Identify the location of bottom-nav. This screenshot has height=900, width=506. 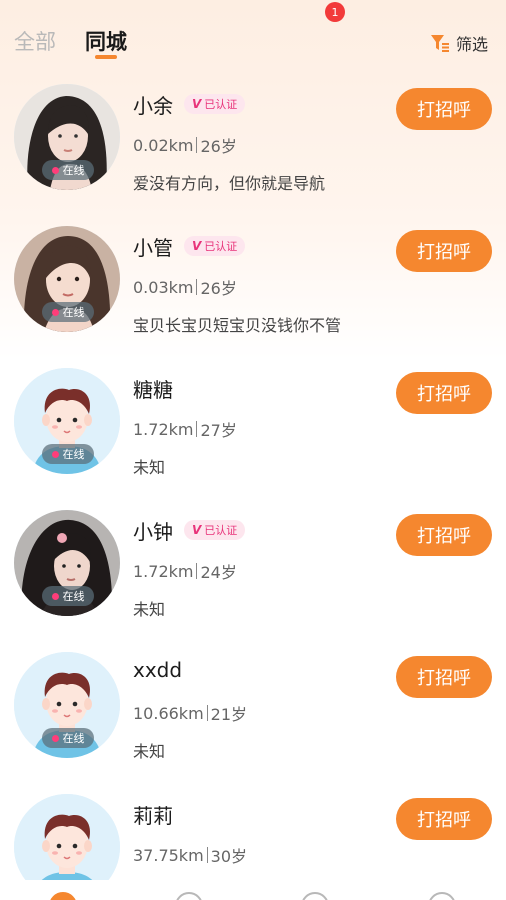
(253, 890).